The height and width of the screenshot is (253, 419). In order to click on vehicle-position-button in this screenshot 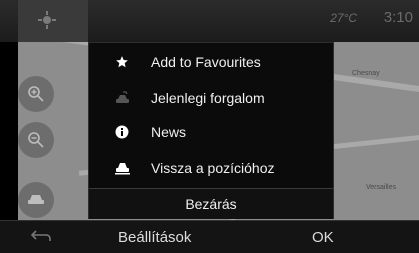, I will do `click(36, 200)`.